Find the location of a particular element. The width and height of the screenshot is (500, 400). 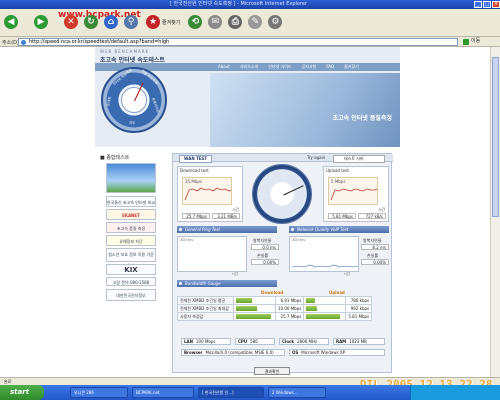

speed-gauge is located at coordinates (282, 194).